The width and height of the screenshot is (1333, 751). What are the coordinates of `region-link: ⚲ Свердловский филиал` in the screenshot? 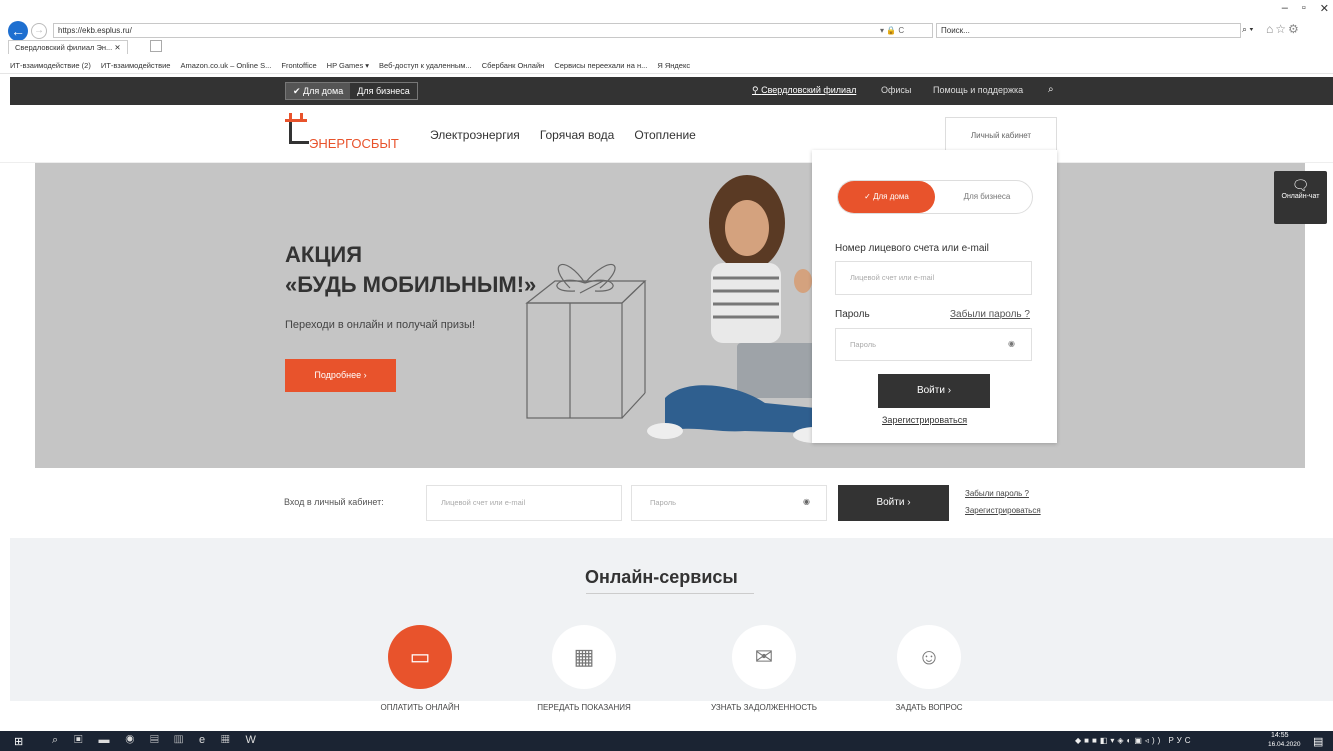 It's located at (804, 90).